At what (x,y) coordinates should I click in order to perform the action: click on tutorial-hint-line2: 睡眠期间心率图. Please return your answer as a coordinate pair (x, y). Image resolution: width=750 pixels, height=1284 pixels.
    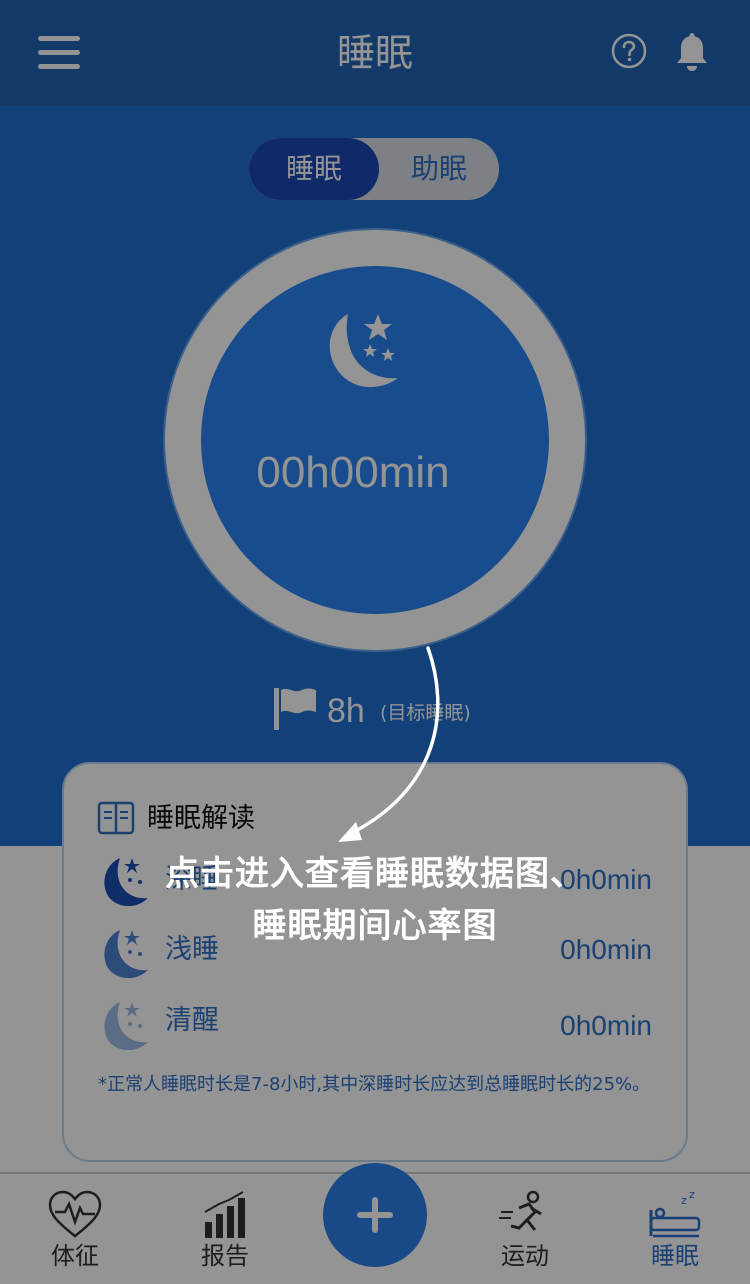
    Looking at the image, I should click on (375, 926).